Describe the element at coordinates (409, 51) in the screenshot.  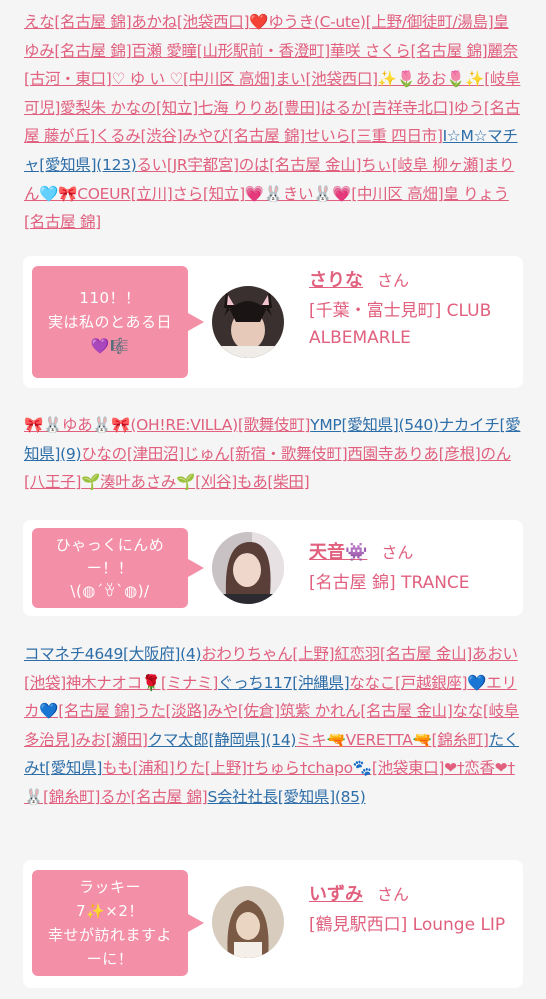
I see `cast-link: 華咲 さくら[名古屋 錦]` at that location.